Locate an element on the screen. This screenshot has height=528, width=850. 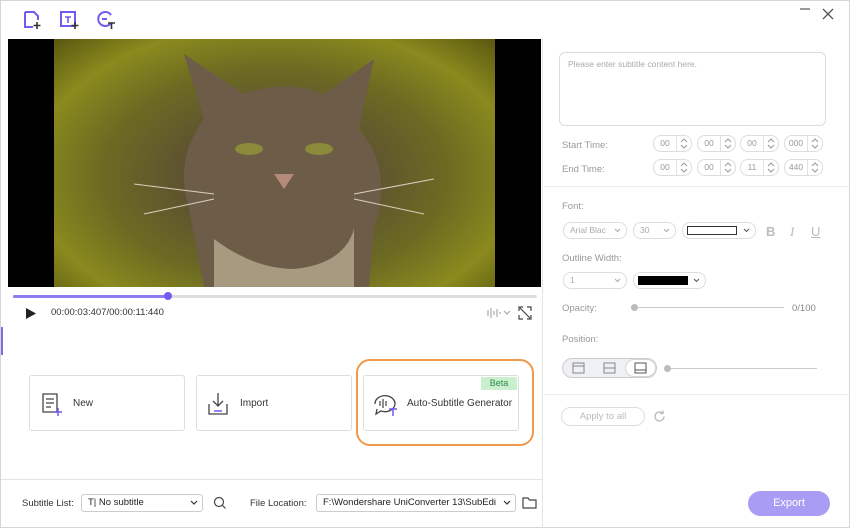
position-label: Position: is located at coordinates (580, 339).